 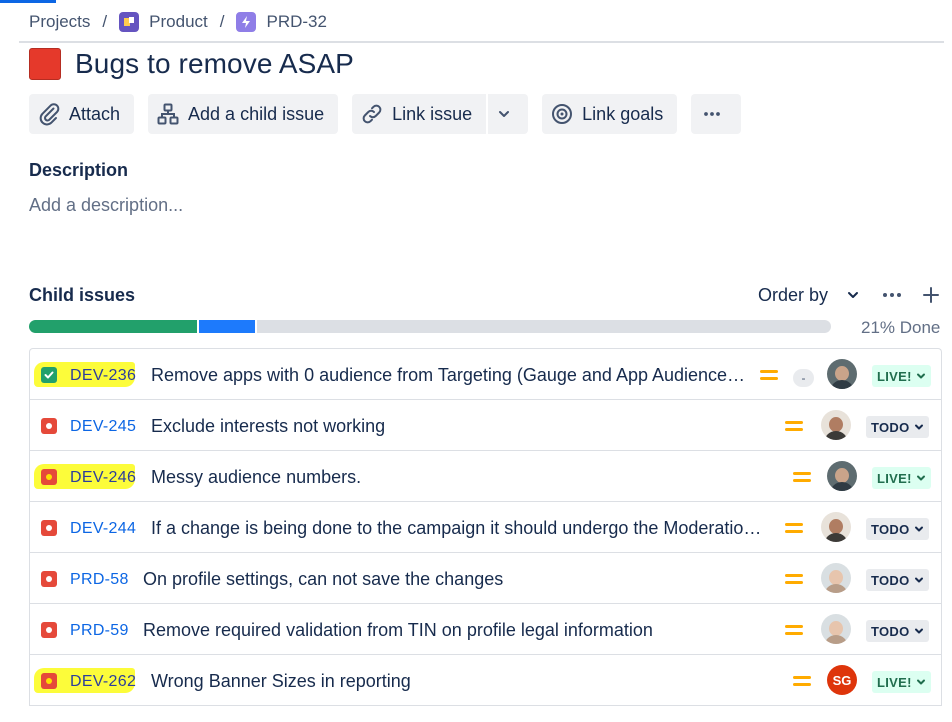 I want to click on link-issue-button: Link issue, so click(x=424, y=114).